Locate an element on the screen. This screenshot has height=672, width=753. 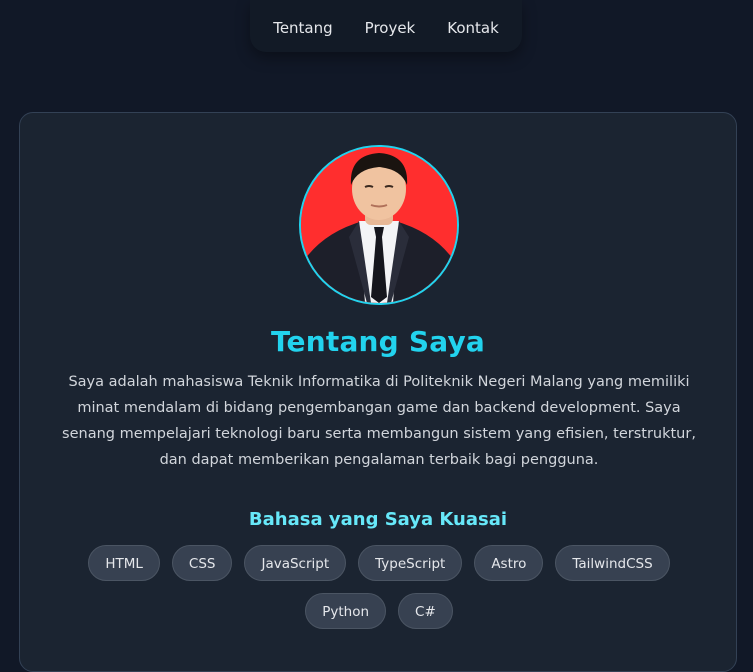
skill-badge-css: CSS is located at coordinates (202, 563).